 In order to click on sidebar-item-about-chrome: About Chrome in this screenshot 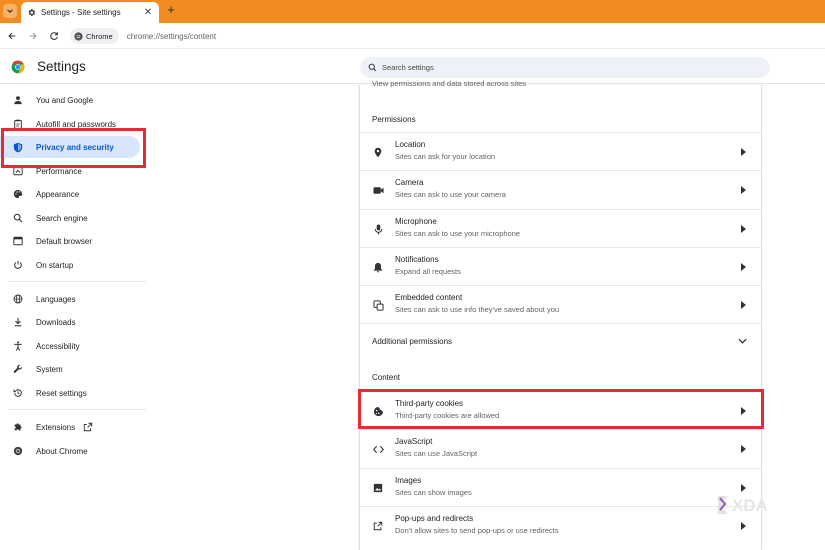, I will do `click(74, 451)`.